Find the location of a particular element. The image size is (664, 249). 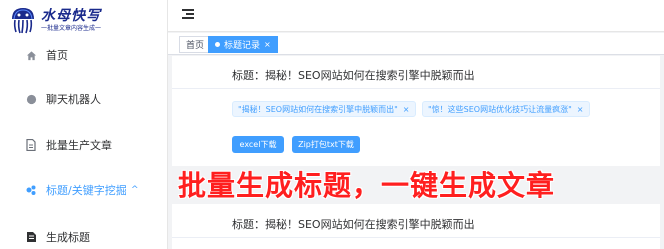

sidebar-item-generate-titles: 生成标题 is located at coordinates (83, 237).